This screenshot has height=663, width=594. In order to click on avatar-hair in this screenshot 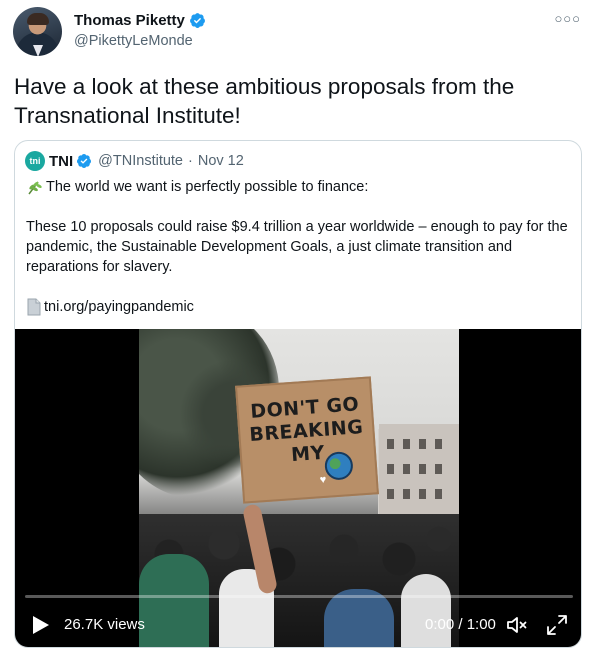, I will do `click(38, 19)`.